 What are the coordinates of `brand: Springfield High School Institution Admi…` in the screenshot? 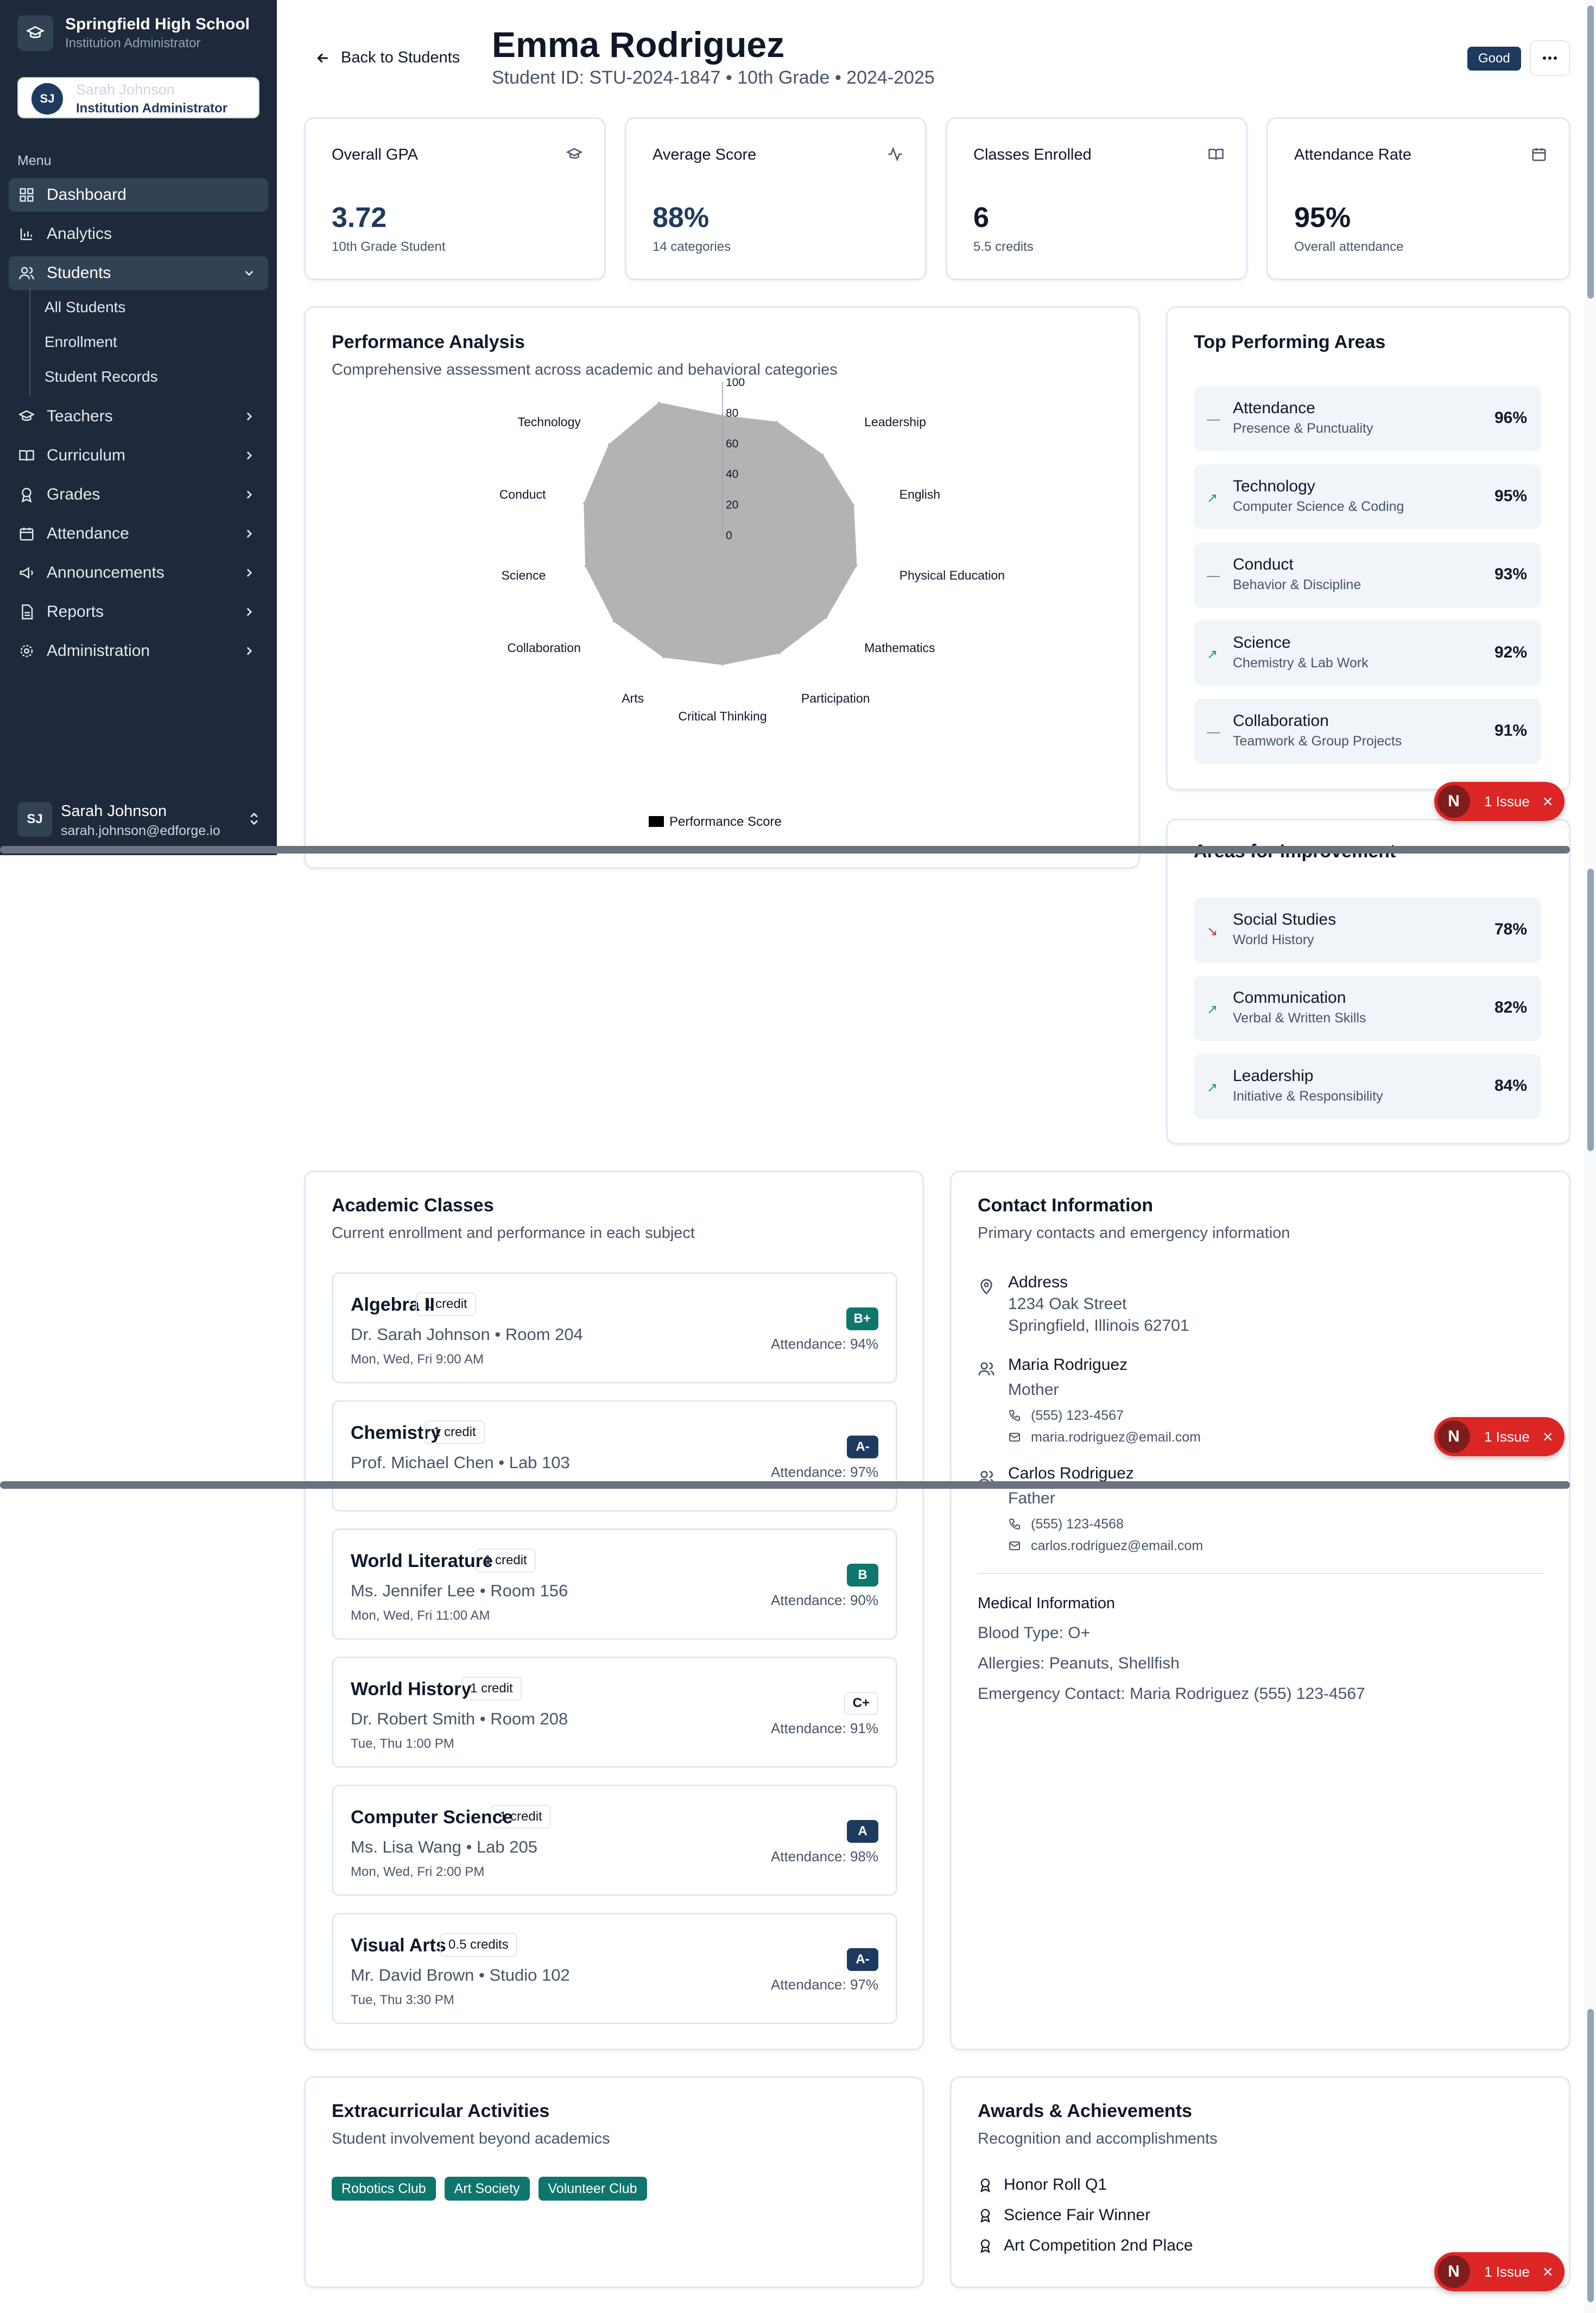 It's located at (133, 33).